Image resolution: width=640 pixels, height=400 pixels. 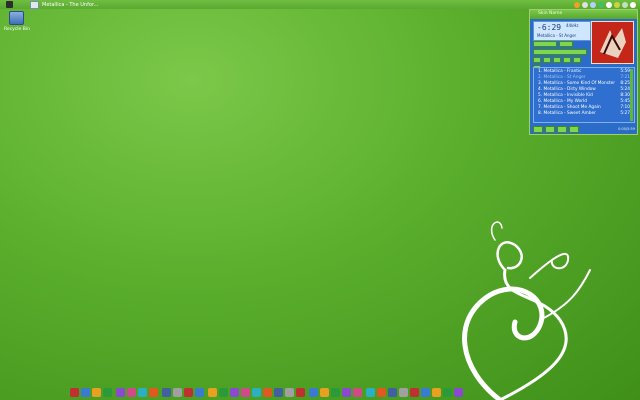 What do you see at coordinates (572, 25) in the screenshot?
I see `bitrate-display: 44kHz` at bounding box center [572, 25].